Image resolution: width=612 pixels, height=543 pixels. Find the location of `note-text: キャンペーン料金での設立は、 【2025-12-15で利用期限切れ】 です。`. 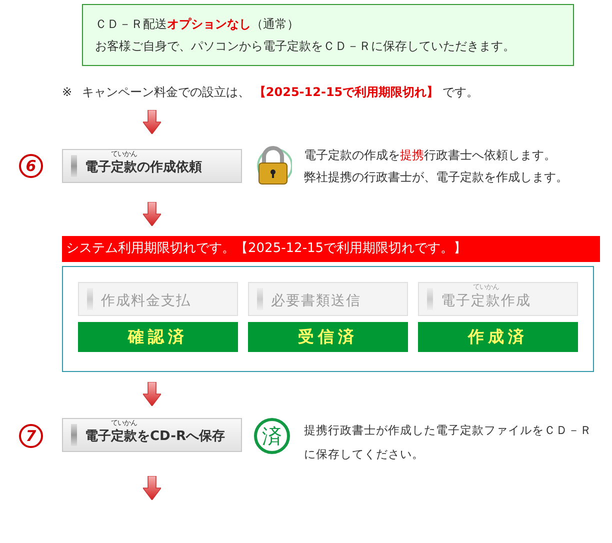

note-text: キャンペーン料金での設立は、 【2025-12-15で利用期限切れ】 です。 is located at coordinates (280, 92).